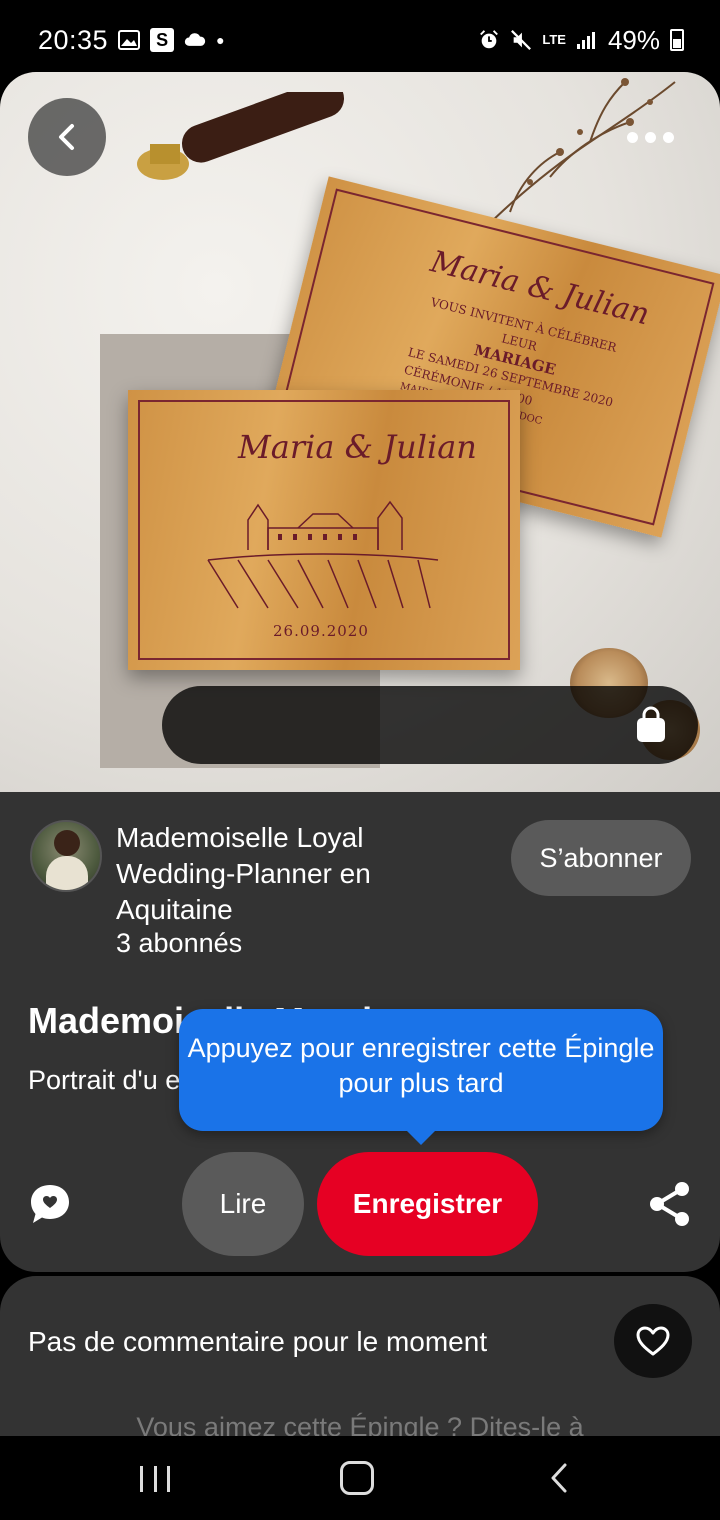 Image resolution: width=720 pixels, height=1520 pixels. What do you see at coordinates (360, 1424) in the screenshot?
I see `comments-prompt: Vous aimez cette Épingle ? Dites-le à` at bounding box center [360, 1424].